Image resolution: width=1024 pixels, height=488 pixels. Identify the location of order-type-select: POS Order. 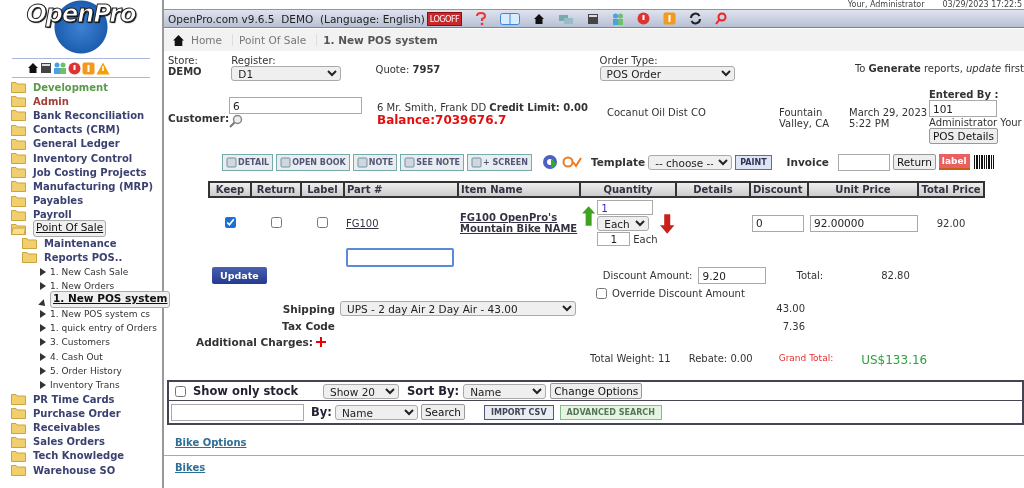
(667, 73).